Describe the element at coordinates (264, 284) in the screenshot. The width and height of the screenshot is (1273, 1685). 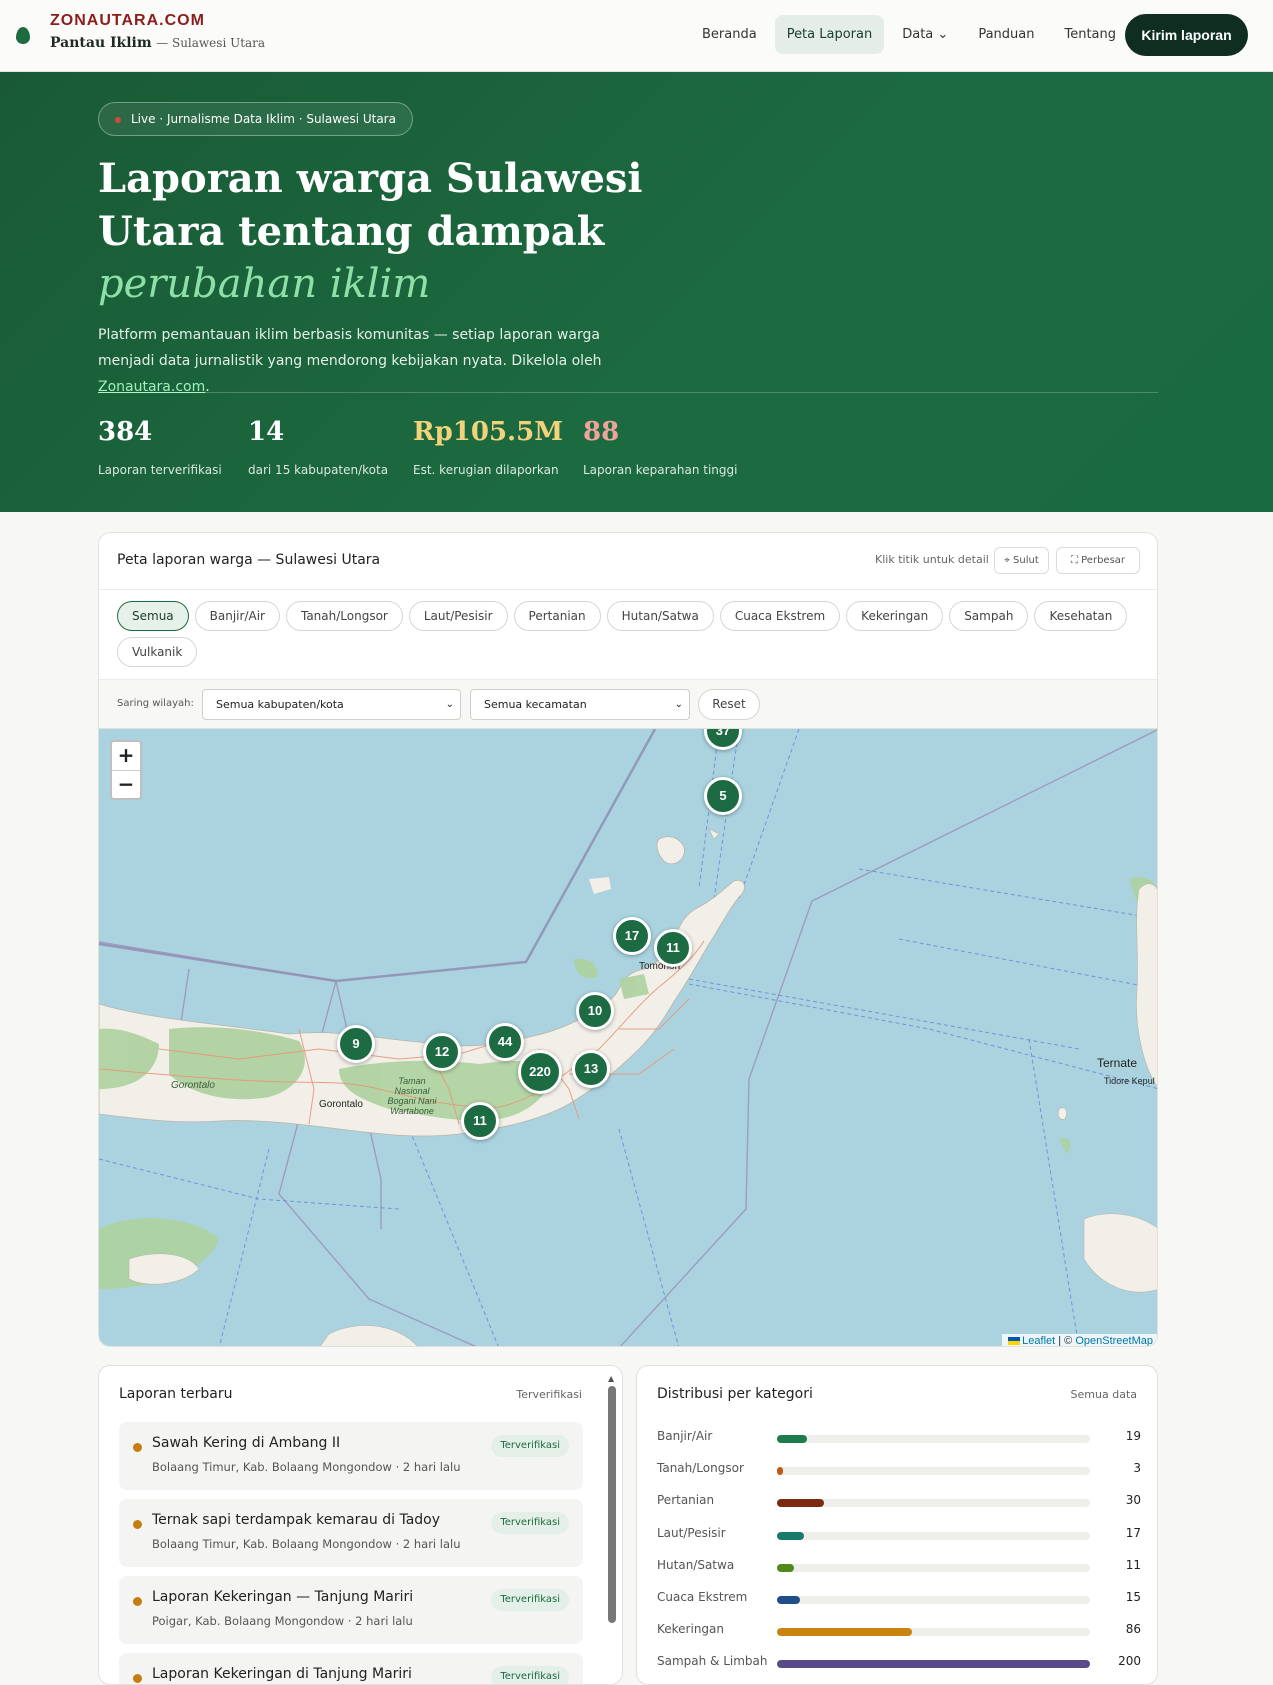
I see `hero-title-emphasis: perubahan iklim` at that location.